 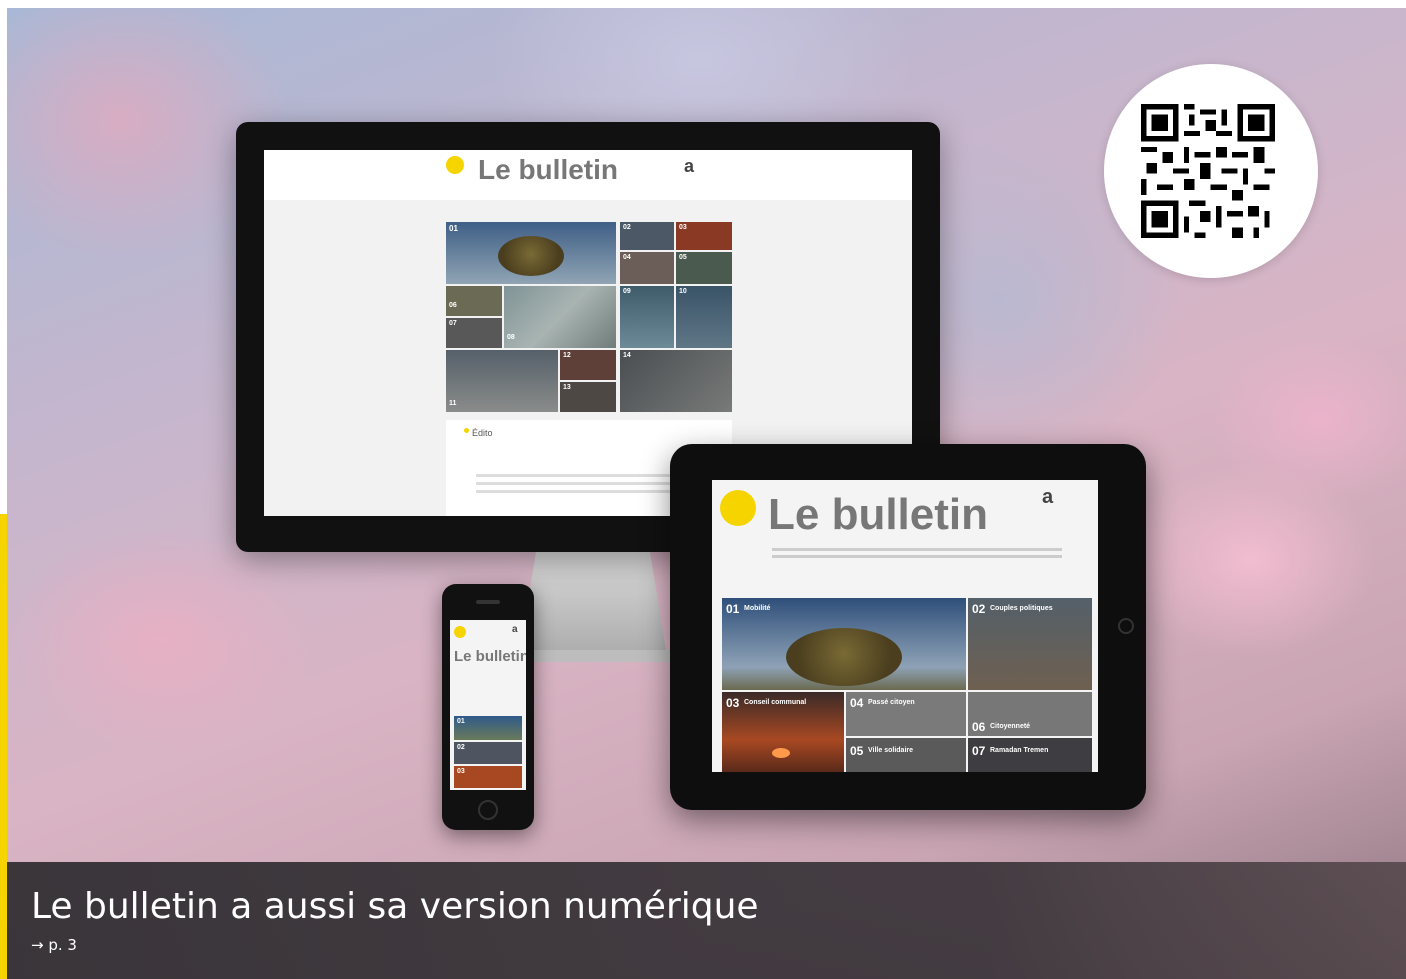 I want to click on monitor-tile-num: 14, so click(x=627, y=355).